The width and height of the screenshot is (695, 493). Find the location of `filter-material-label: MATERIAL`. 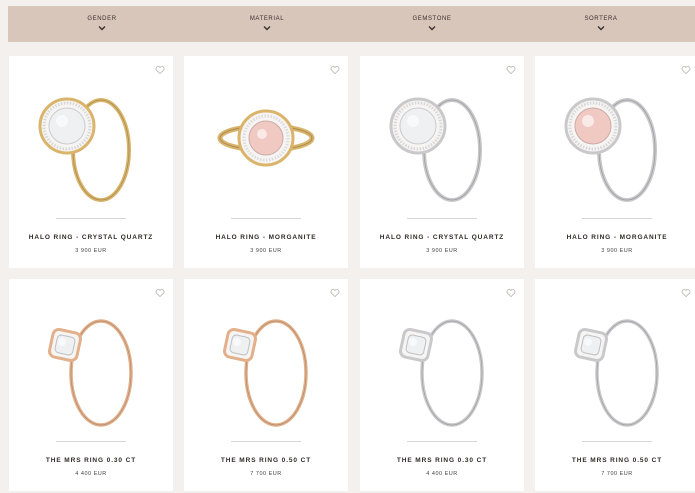

filter-material-label: MATERIAL is located at coordinates (267, 19).